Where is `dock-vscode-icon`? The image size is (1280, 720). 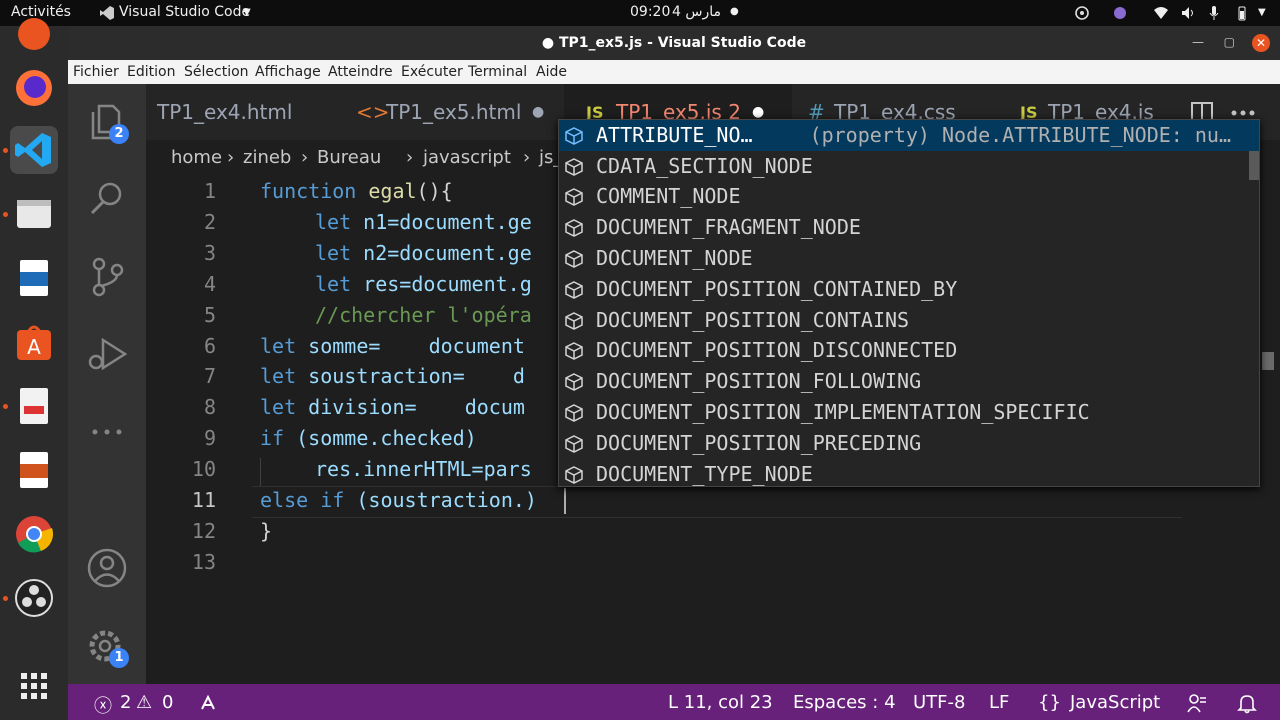
dock-vscode-icon is located at coordinates (34, 150).